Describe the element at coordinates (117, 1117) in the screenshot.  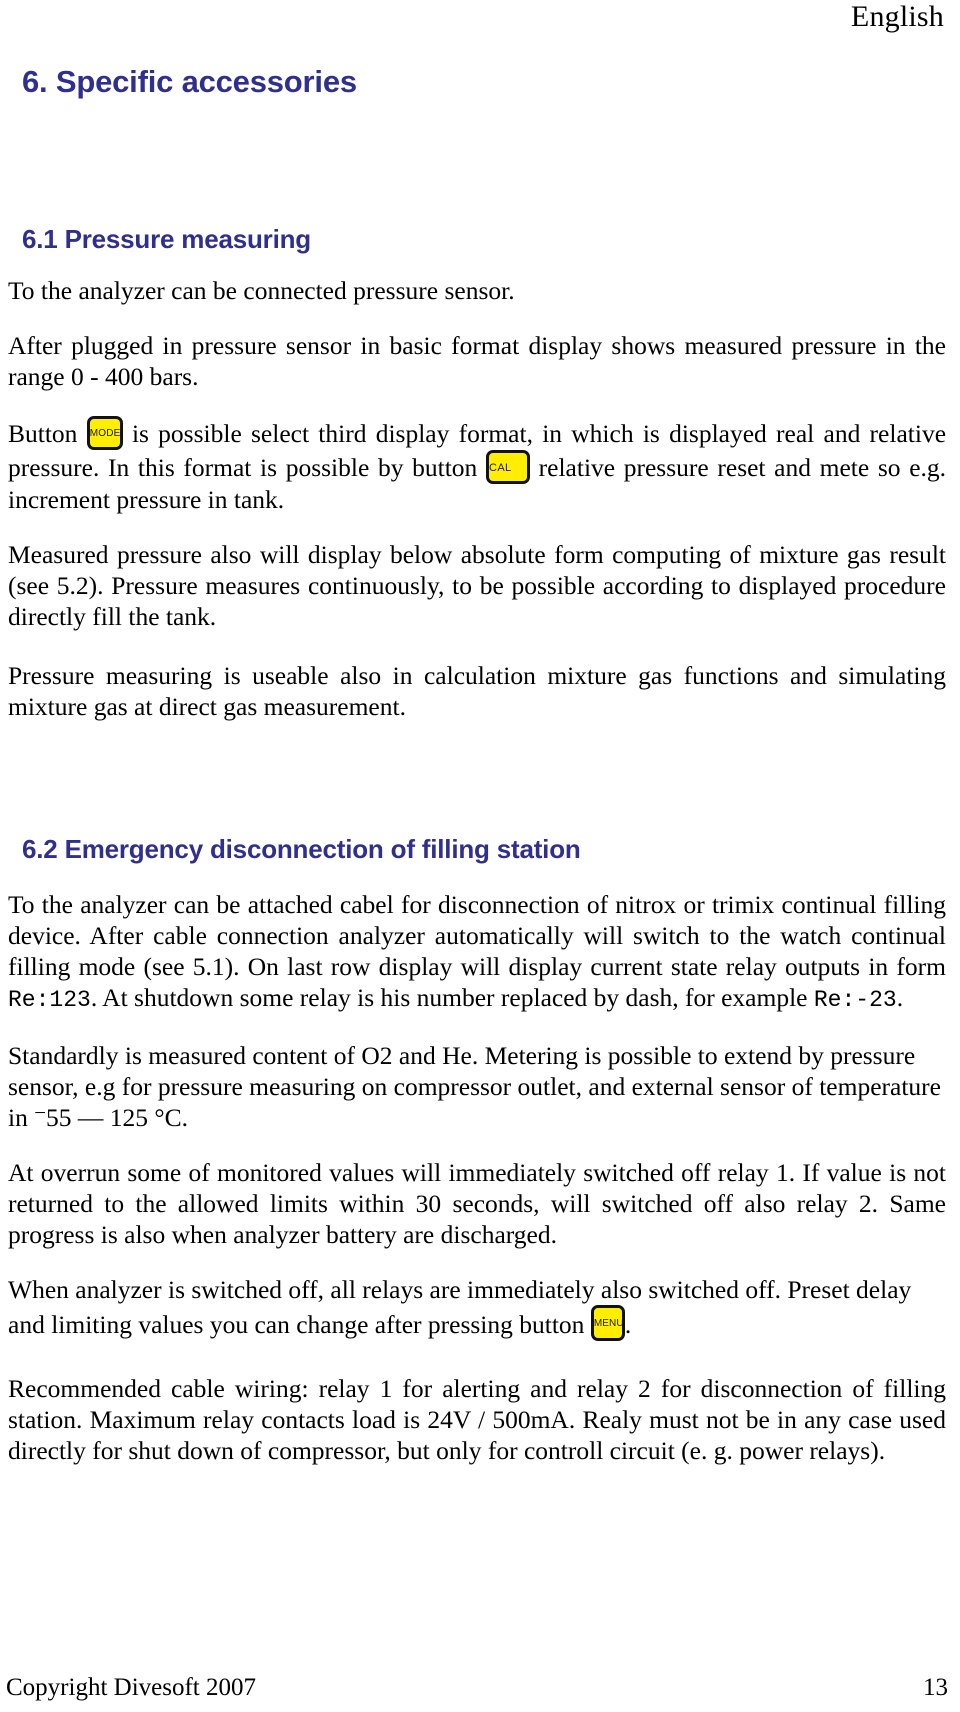
I see `temperature-range: 55 — 125 °C.` at that location.